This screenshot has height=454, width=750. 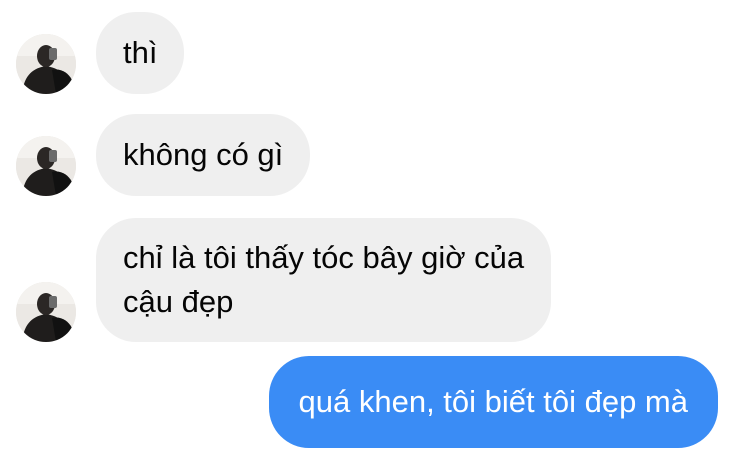 I want to click on message-text: quá khen, tôi biết tôi đẹp mà, so click(x=493, y=401).